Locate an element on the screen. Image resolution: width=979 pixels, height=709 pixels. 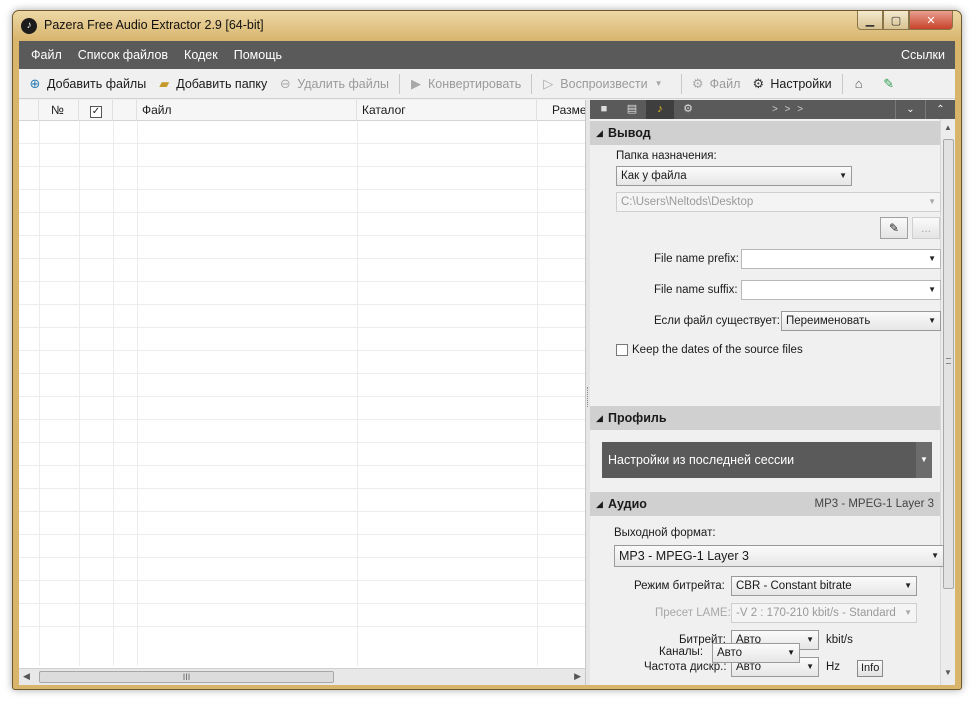
profile-select: Настройки из последней сессии ▼ is located at coordinates (767, 460).